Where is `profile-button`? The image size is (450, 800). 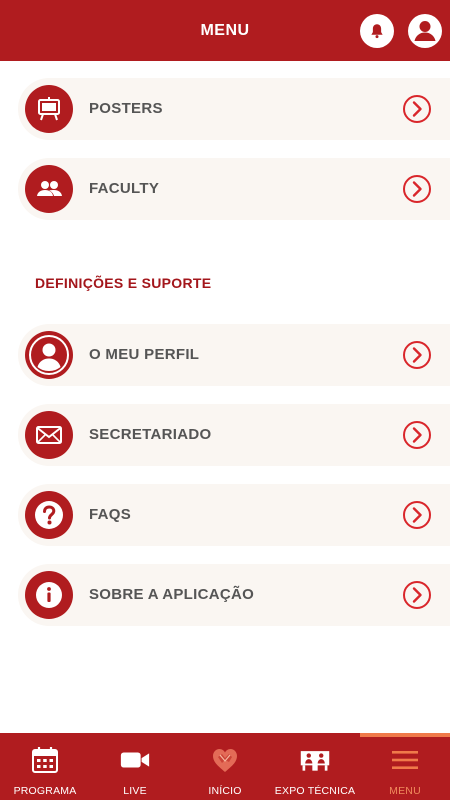 profile-button is located at coordinates (425, 31).